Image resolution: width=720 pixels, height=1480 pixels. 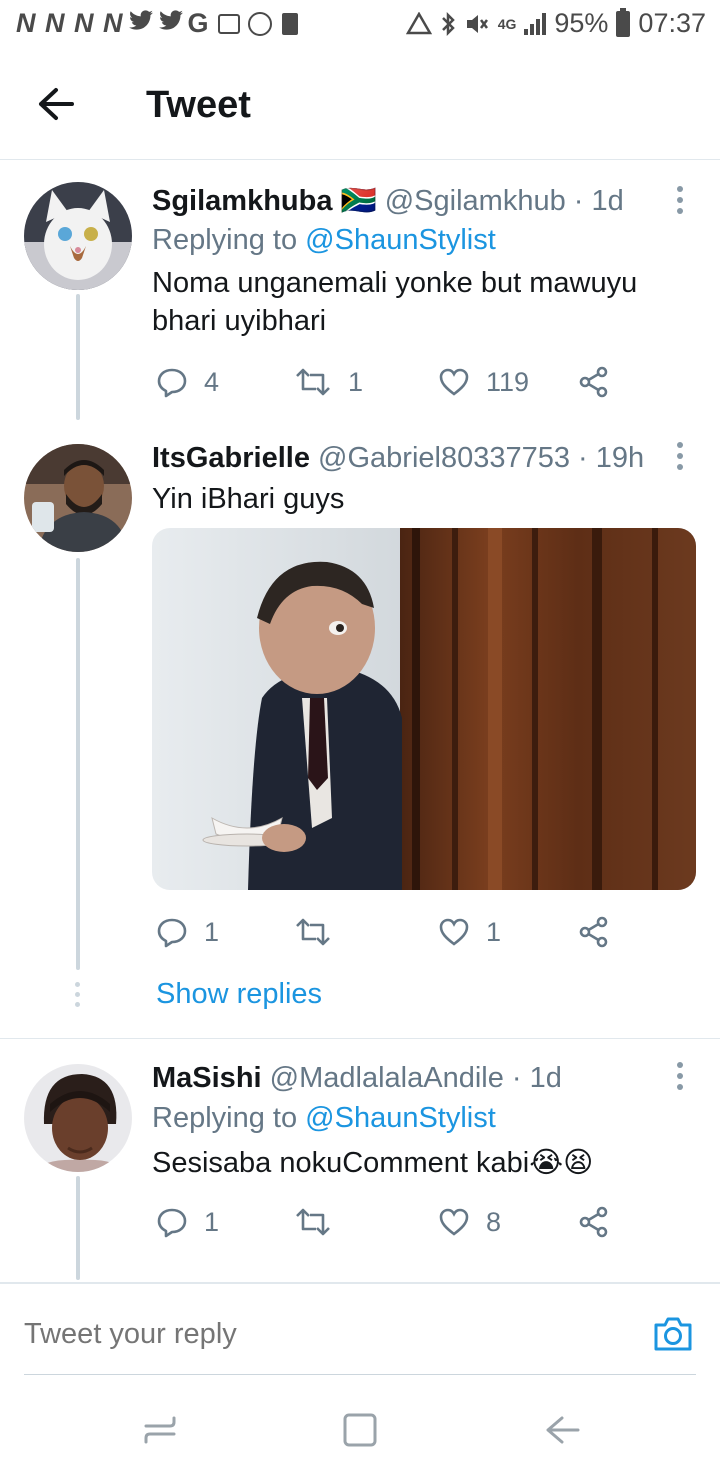 I want to click on user-handle: @Gabriel80337753, so click(x=444, y=458).